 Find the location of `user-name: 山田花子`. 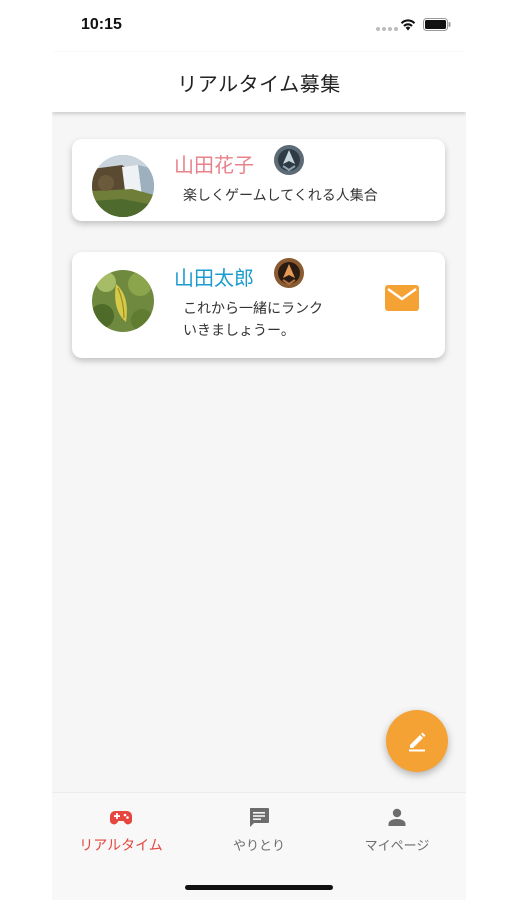

user-name: 山田花子 is located at coordinates (214, 163).